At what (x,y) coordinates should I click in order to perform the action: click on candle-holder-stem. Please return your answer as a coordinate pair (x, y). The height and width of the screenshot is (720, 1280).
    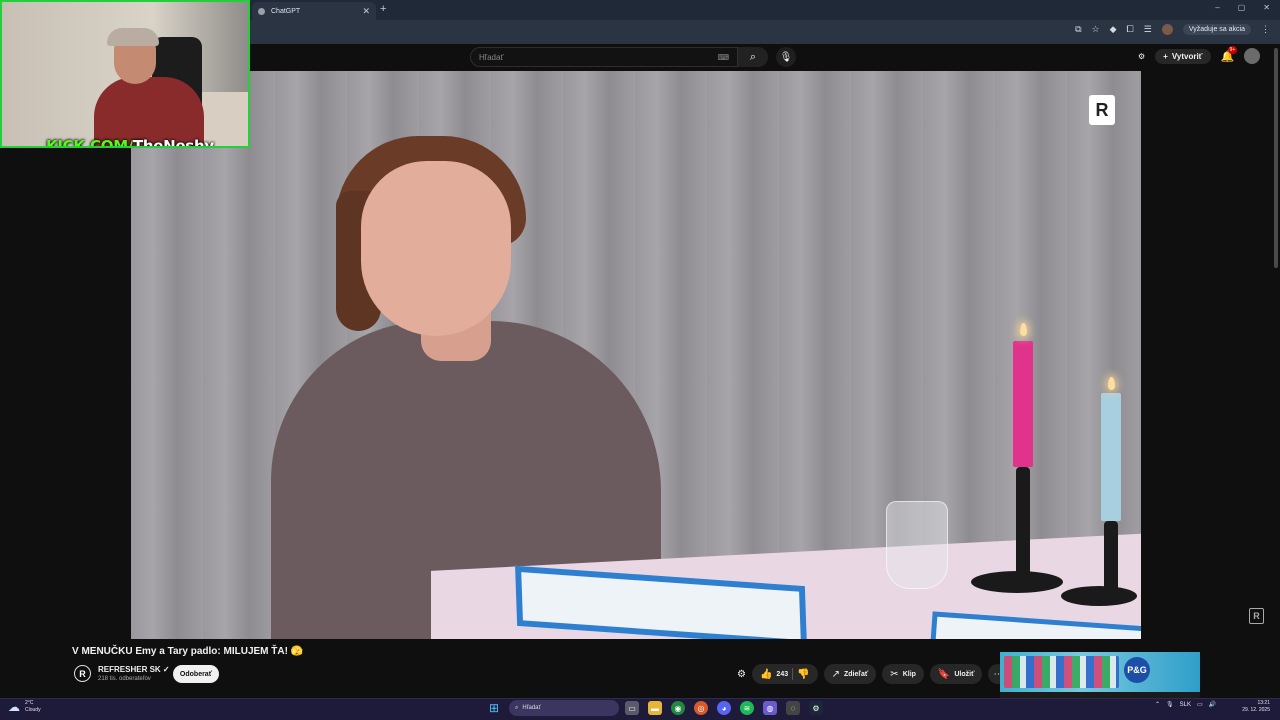
    Looking at the image, I should click on (1023, 522).